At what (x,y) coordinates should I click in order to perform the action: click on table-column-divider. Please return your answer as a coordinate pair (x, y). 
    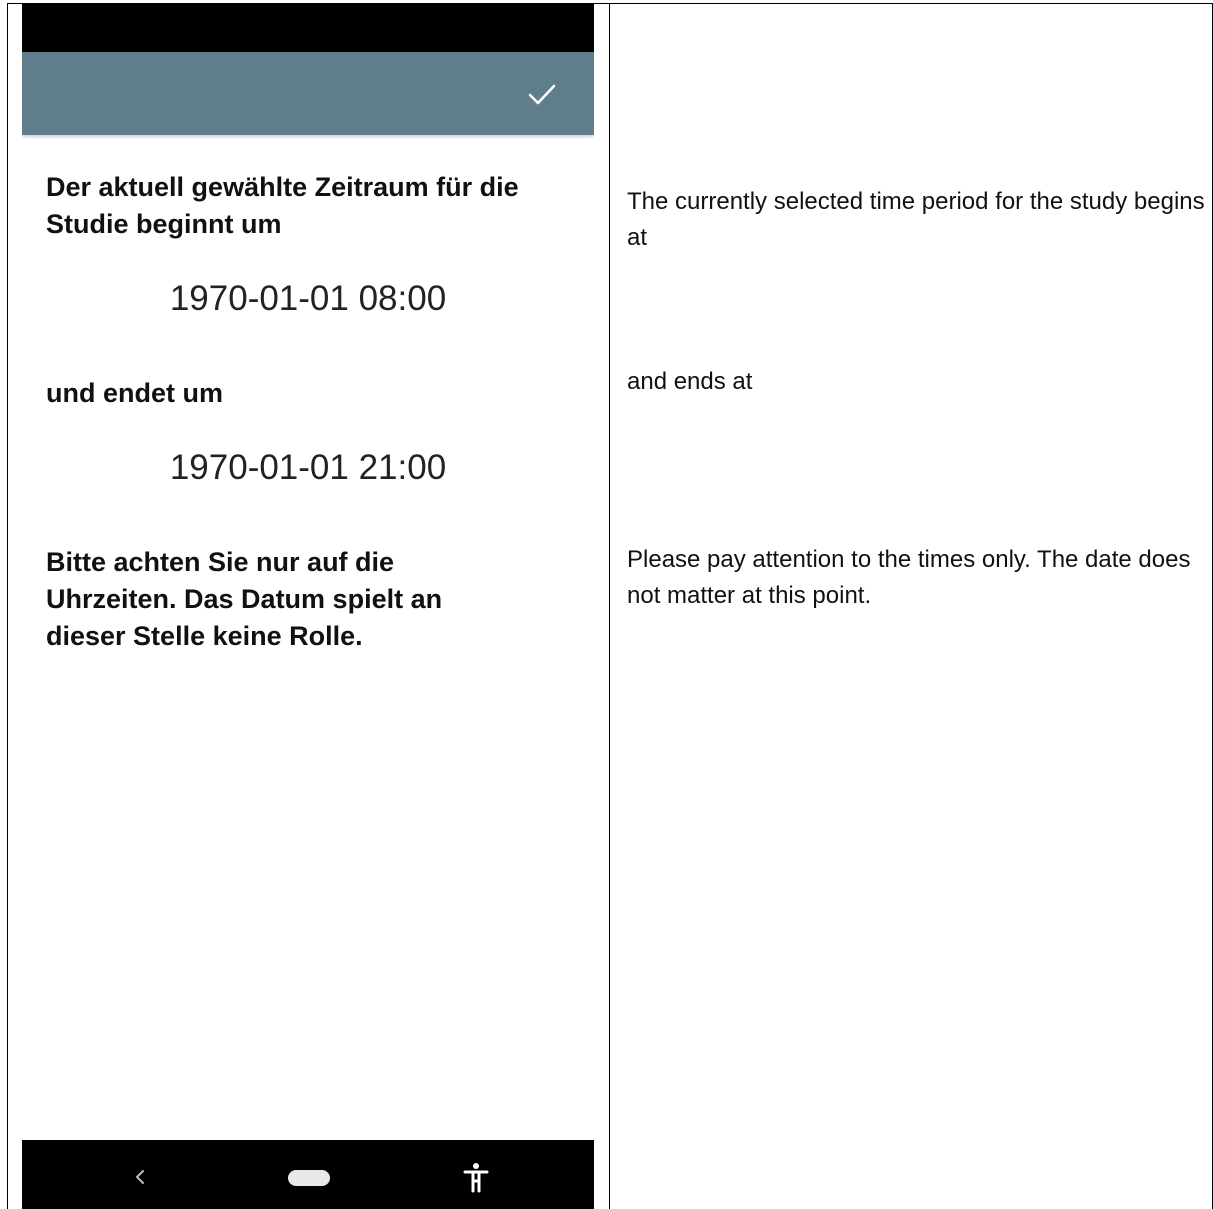
    Looking at the image, I should click on (609, 606).